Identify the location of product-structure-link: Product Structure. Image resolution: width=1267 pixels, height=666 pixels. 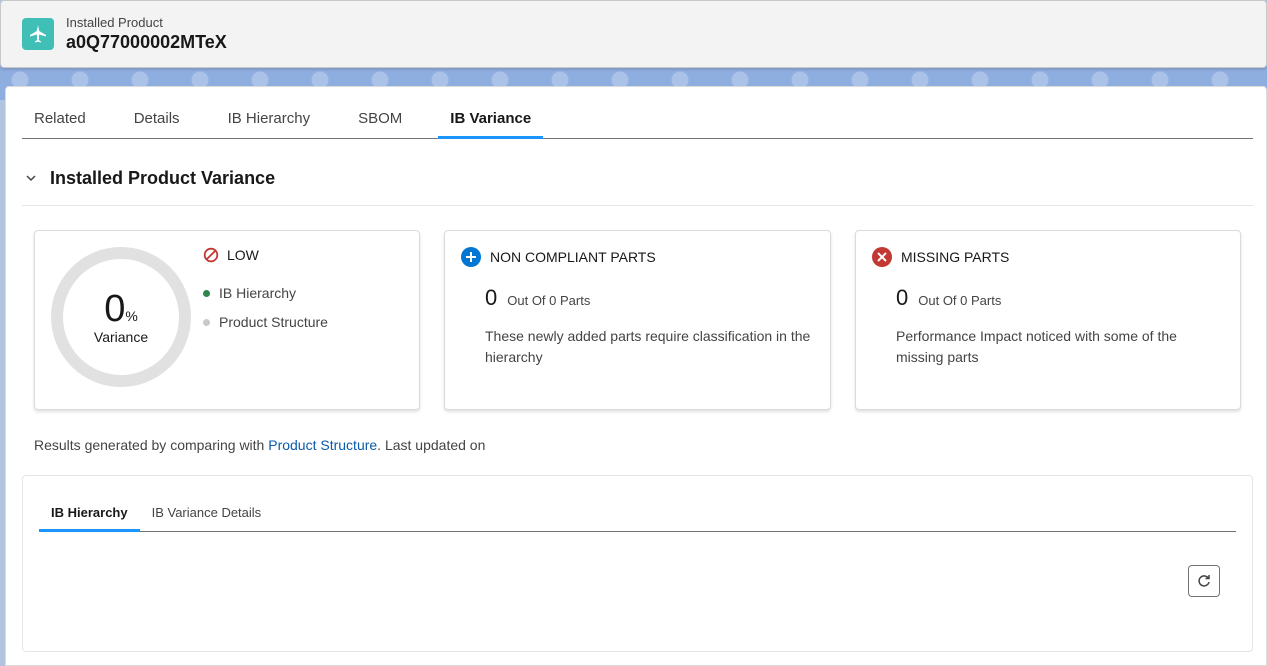
(322, 445).